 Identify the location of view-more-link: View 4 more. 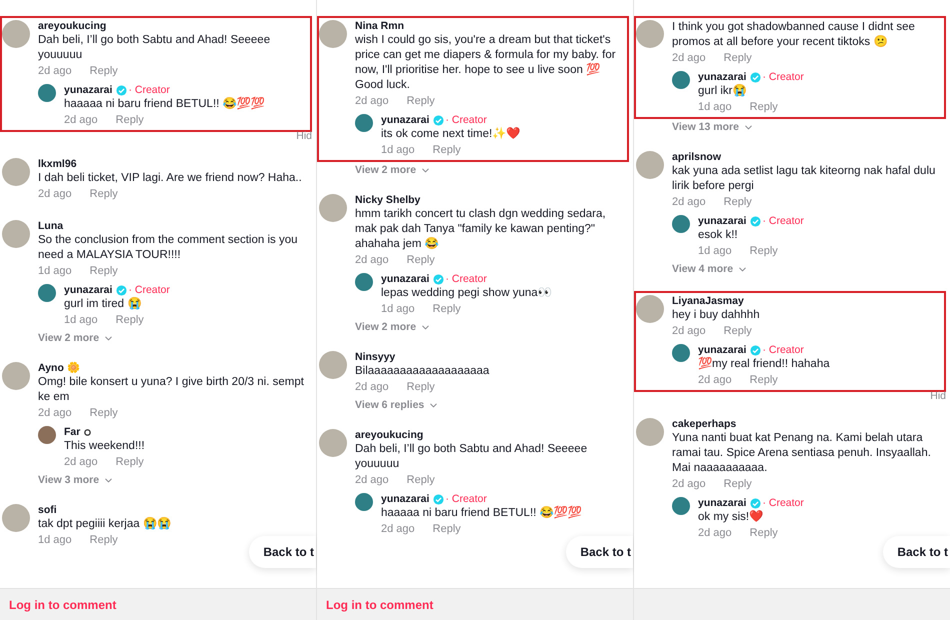
(710, 269).